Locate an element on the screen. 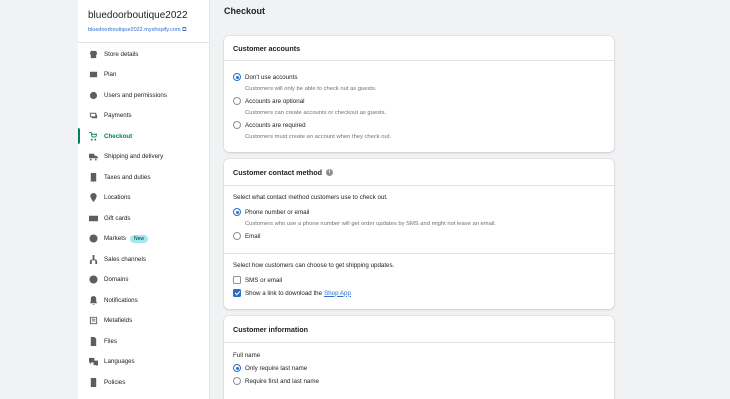 Image resolution: width=730 pixels, height=399 pixels. sidebar-item-users-and-permissions: Users and permissions is located at coordinates (143, 95).